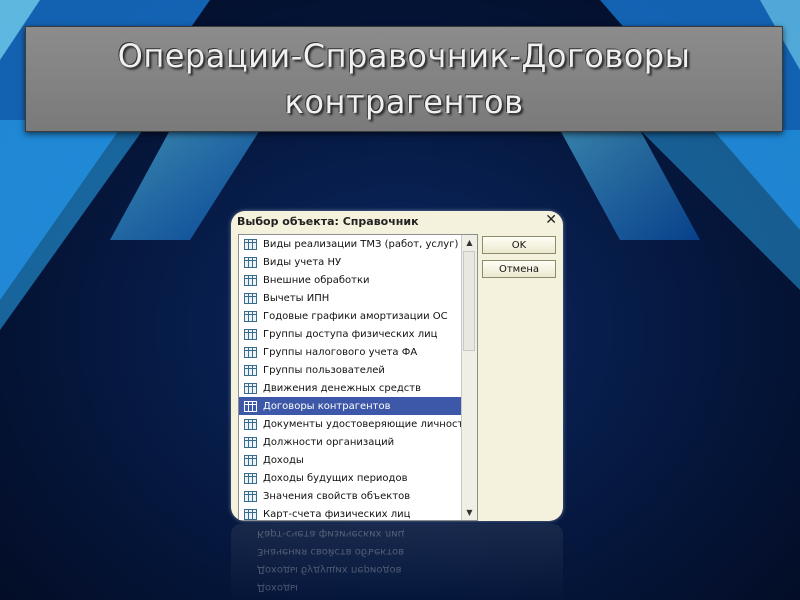 This screenshot has width=800, height=600. I want to click on list-item: Документы удостоверяющие личность, so click(358, 424).